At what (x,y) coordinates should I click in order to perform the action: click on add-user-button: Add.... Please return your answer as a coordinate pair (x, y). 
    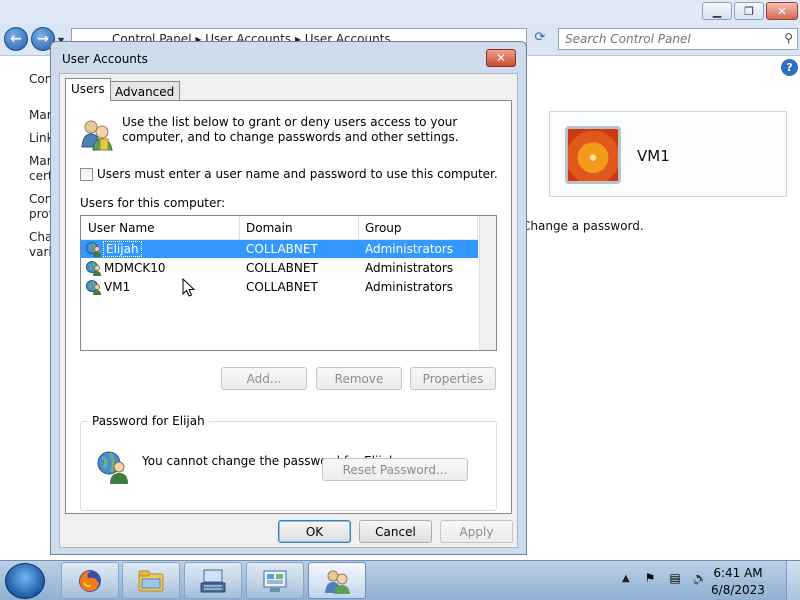
    Looking at the image, I should click on (264, 378).